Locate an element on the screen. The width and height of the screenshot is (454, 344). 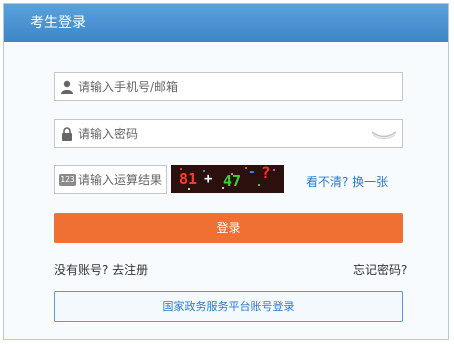
password-placeholder: 请输入密码 is located at coordinates (108, 134).